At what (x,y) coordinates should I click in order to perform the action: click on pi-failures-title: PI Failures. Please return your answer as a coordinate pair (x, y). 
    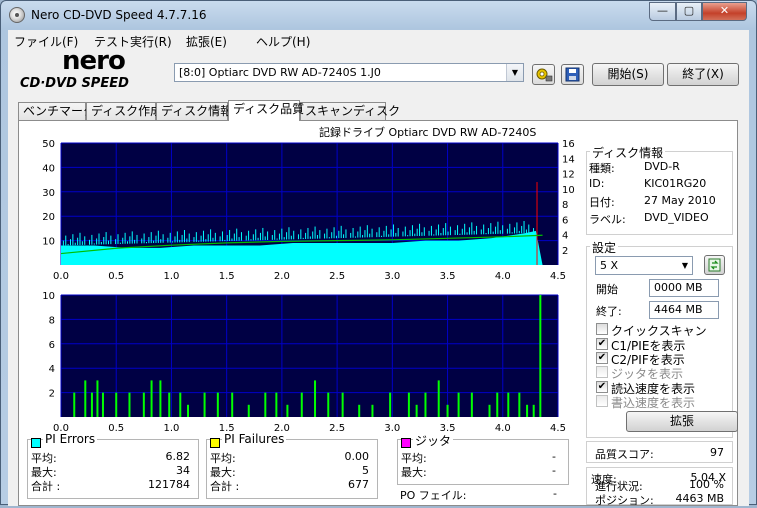
    Looking at the image, I should click on (254, 439).